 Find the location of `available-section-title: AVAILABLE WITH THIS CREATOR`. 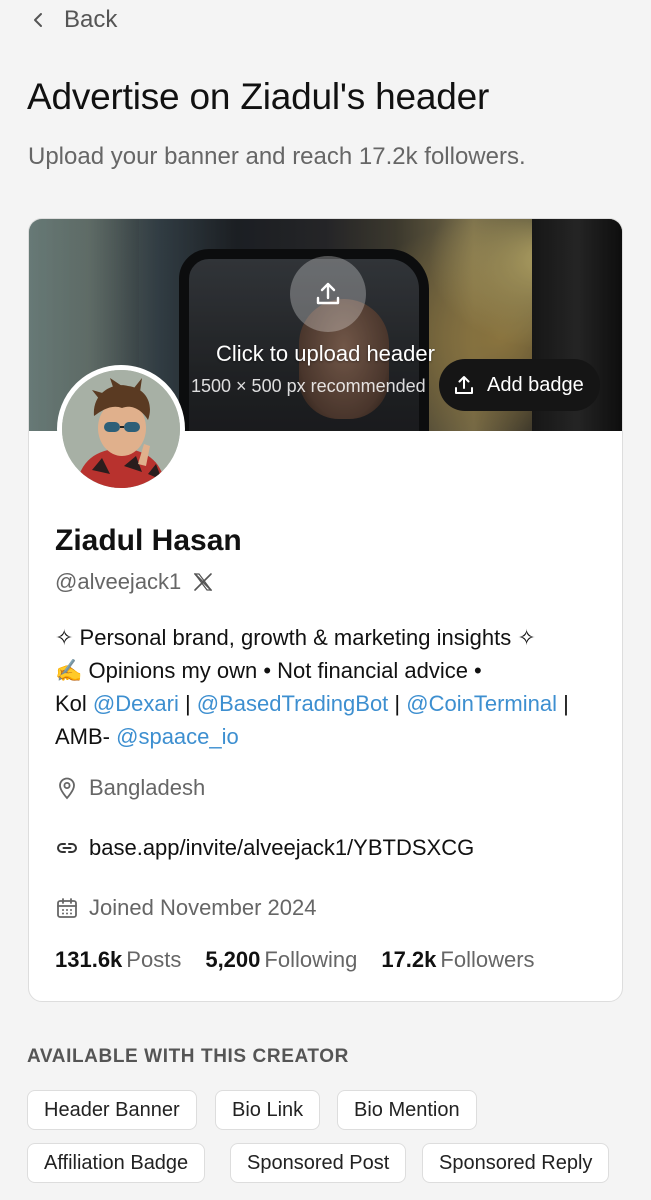

available-section-title: AVAILABLE WITH THIS CREATOR is located at coordinates (188, 1056).